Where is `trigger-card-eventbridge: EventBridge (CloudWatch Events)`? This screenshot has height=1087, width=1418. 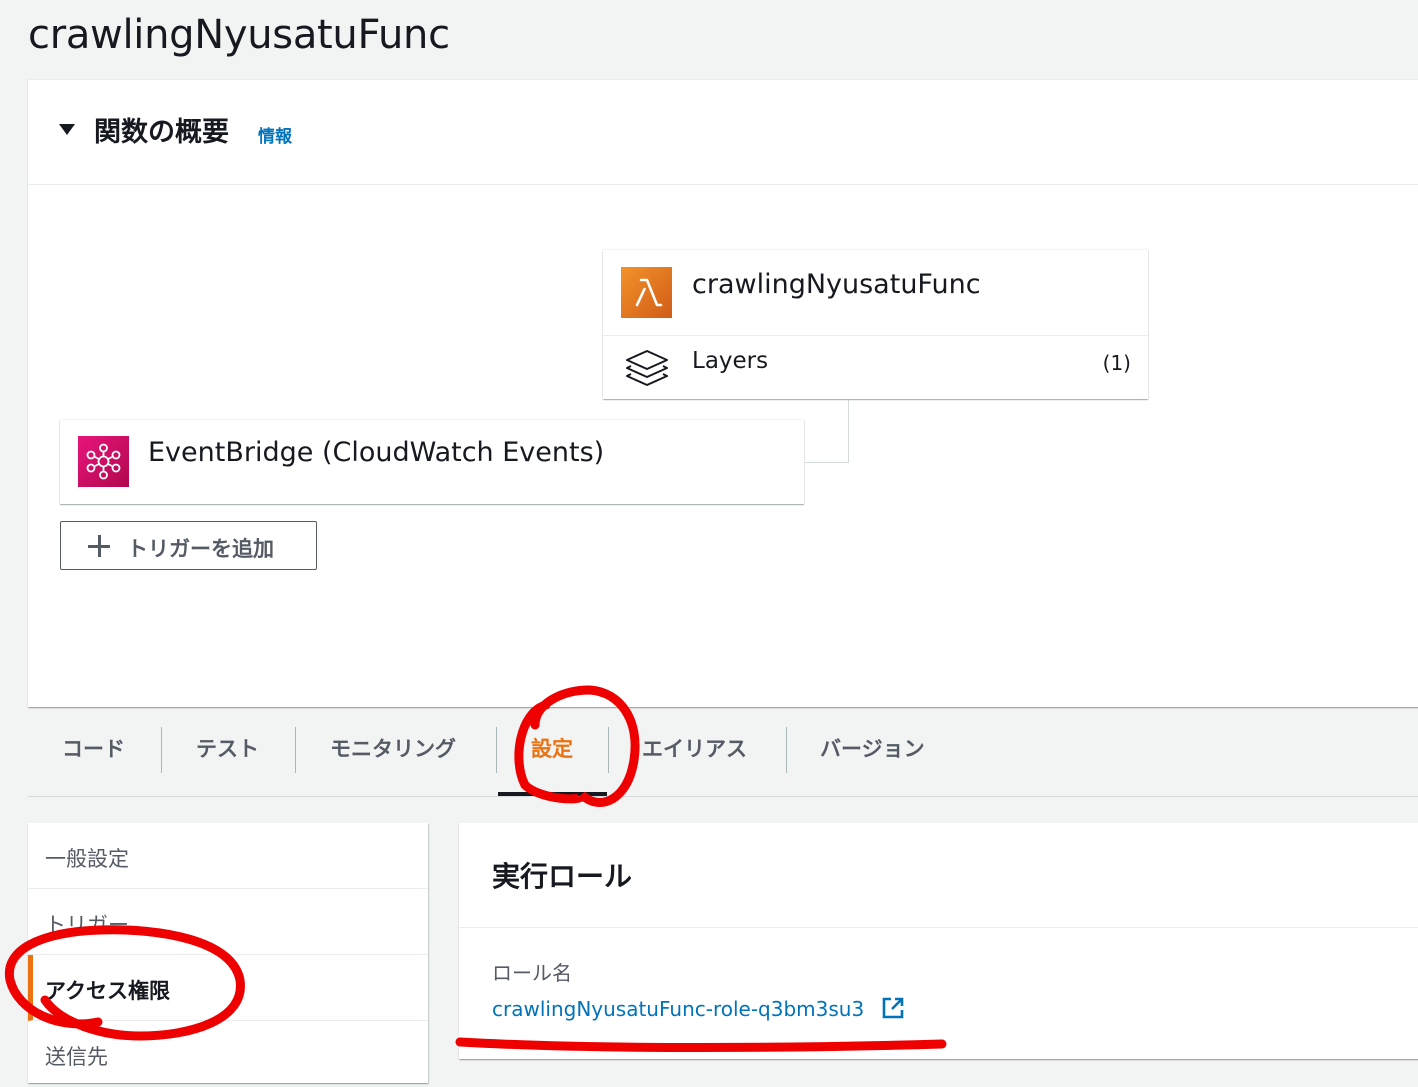
trigger-card-eventbridge: EventBridge (CloudWatch Events) is located at coordinates (432, 462).